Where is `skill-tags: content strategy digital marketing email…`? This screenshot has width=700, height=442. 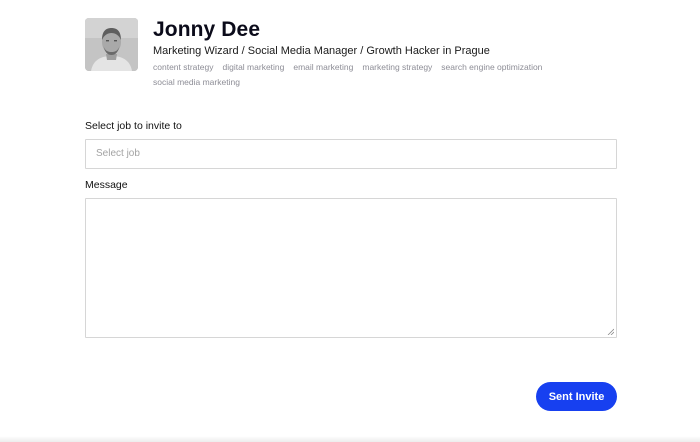
skill-tags: content strategy digital marketing email… is located at coordinates (353, 74).